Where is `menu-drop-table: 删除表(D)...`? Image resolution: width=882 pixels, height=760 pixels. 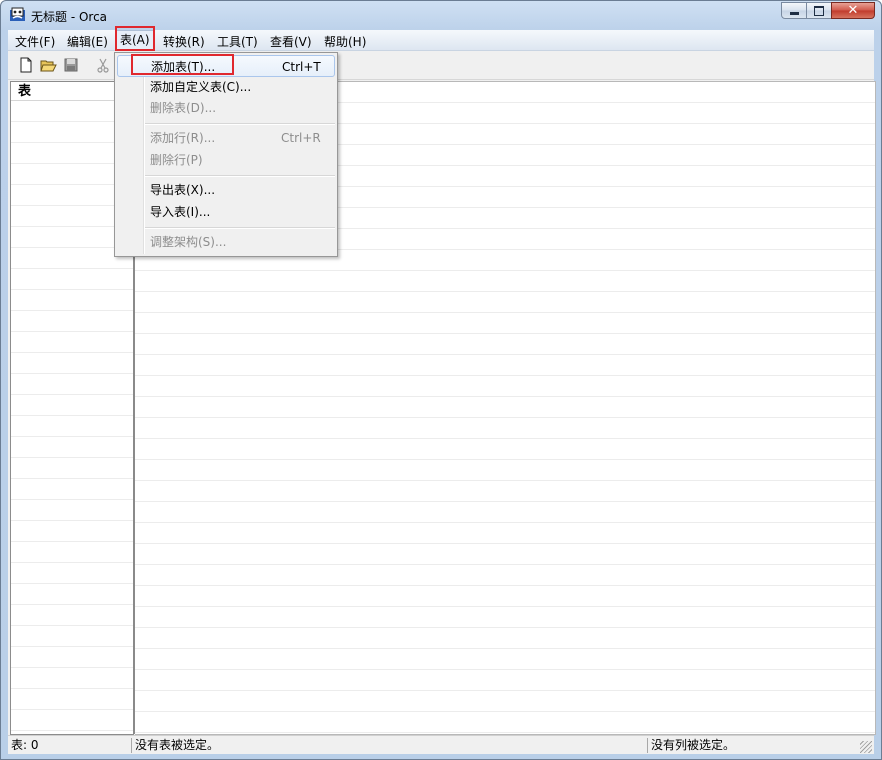
menu-drop-table: 删除表(D)... is located at coordinates (226, 108).